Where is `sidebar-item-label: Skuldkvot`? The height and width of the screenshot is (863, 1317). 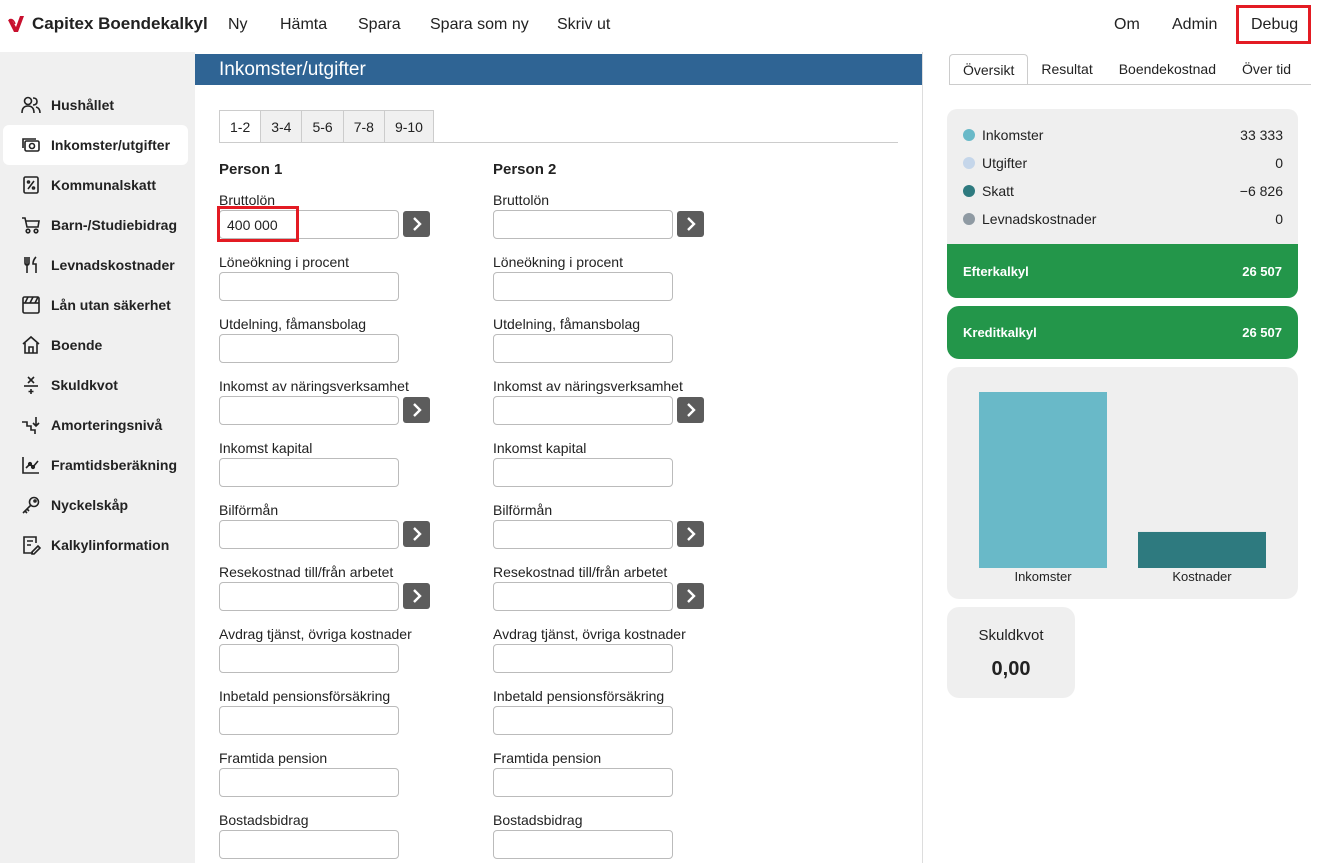
sidebar-item-label: Skuldkvot is located at coordinates (84, 385).